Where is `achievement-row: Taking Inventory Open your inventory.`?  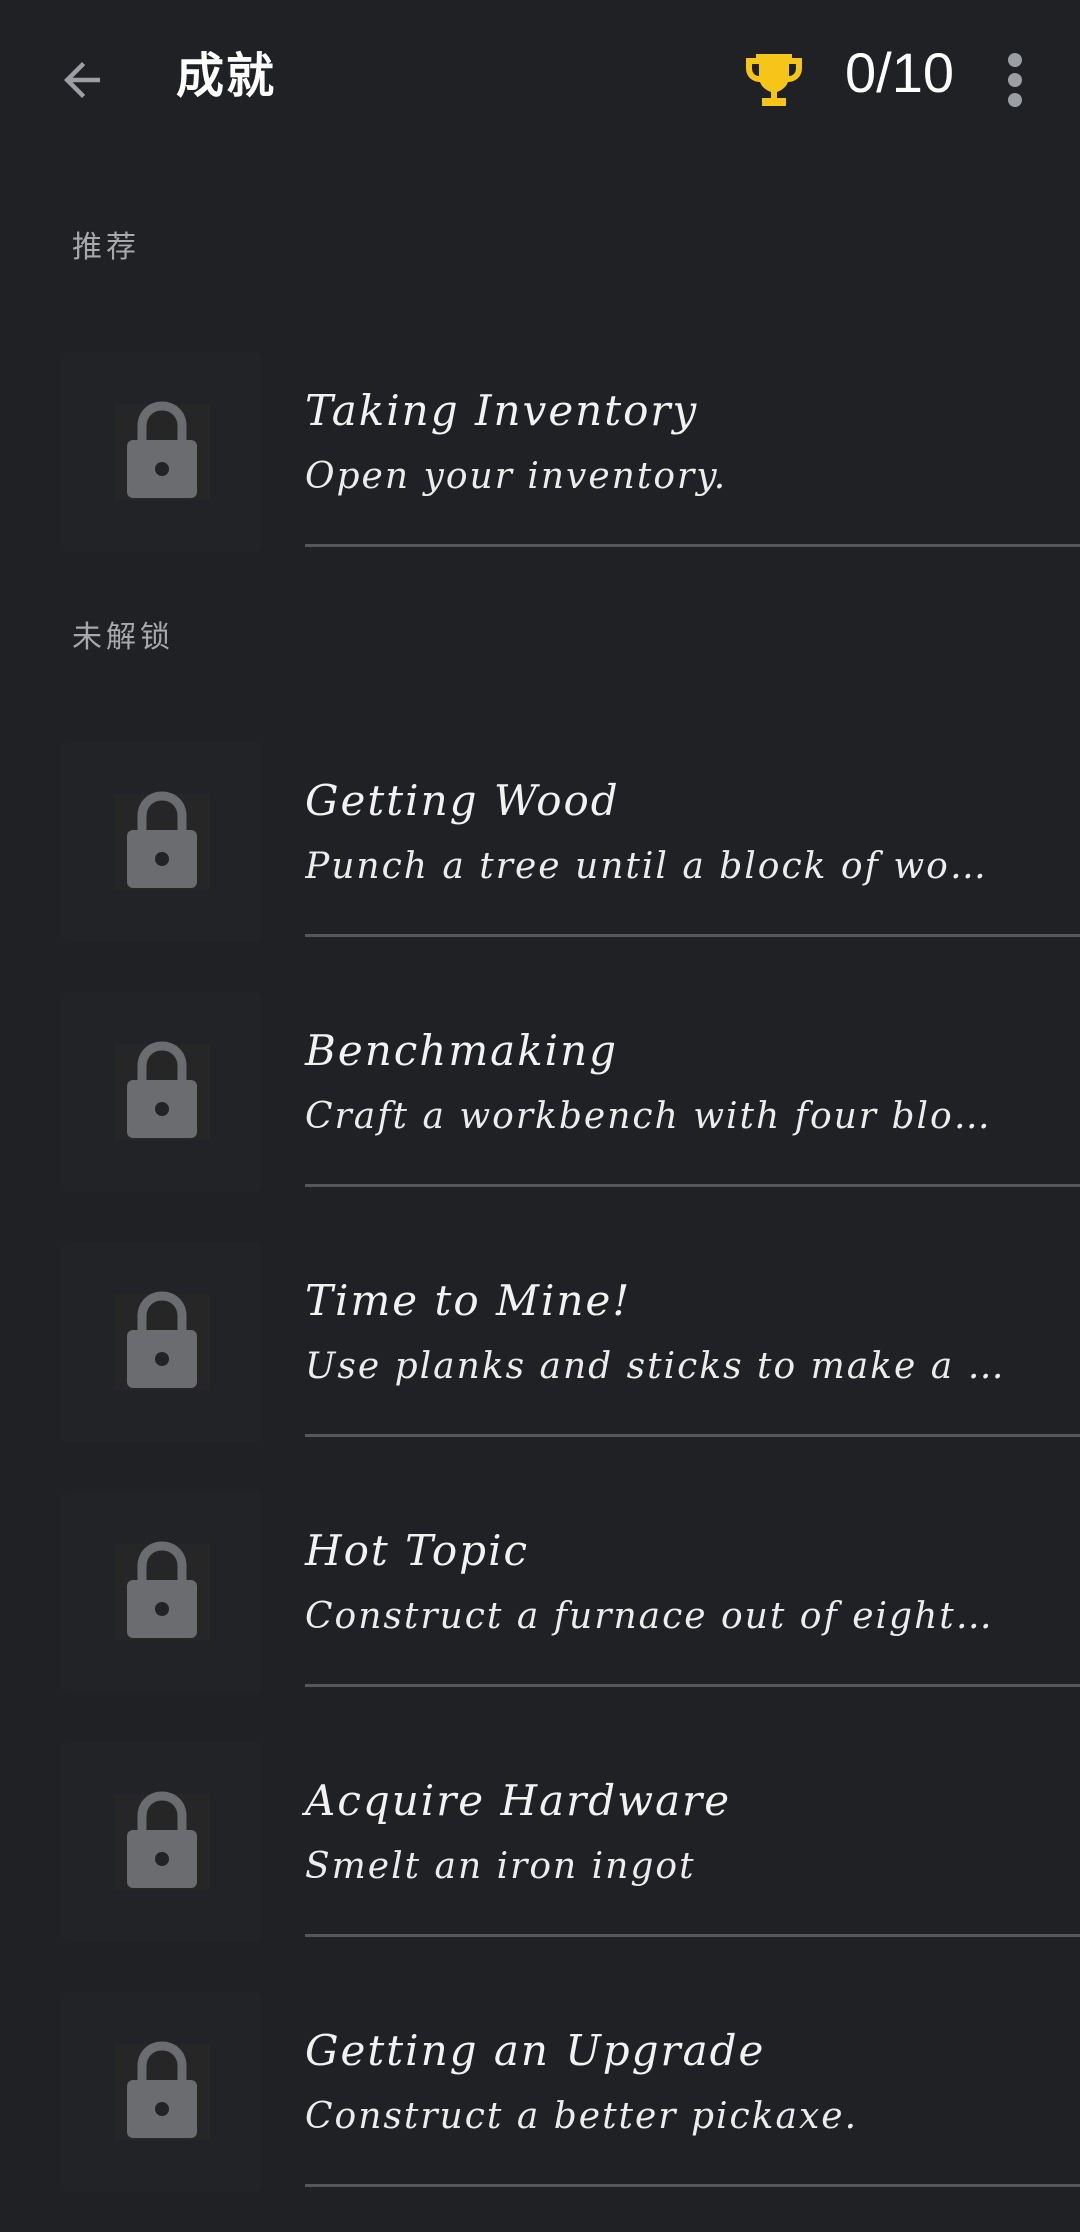 achievement-row: Taking Inventory Open your inventory. is located at coordinates (540, 467).